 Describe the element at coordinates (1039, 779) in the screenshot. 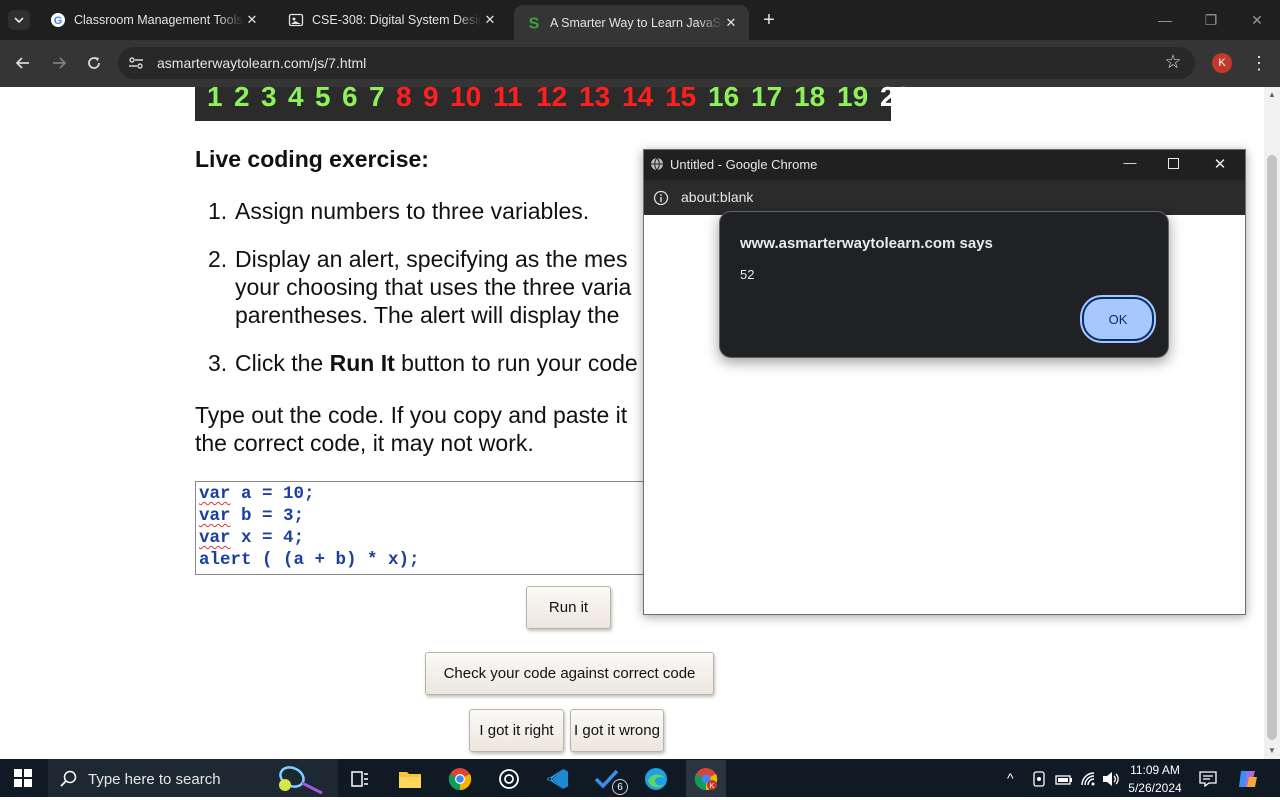

I see `meet-now-icon` at that location.